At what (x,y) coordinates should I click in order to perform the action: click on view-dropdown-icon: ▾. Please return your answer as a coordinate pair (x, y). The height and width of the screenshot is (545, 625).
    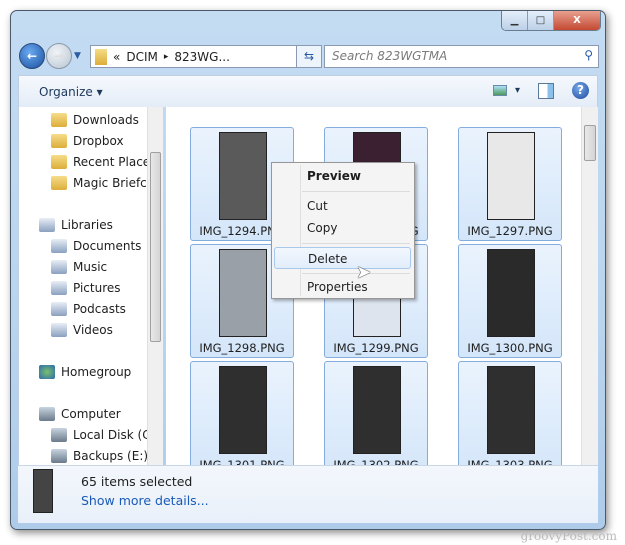
    Looking at the image, I should click on (517, 90).